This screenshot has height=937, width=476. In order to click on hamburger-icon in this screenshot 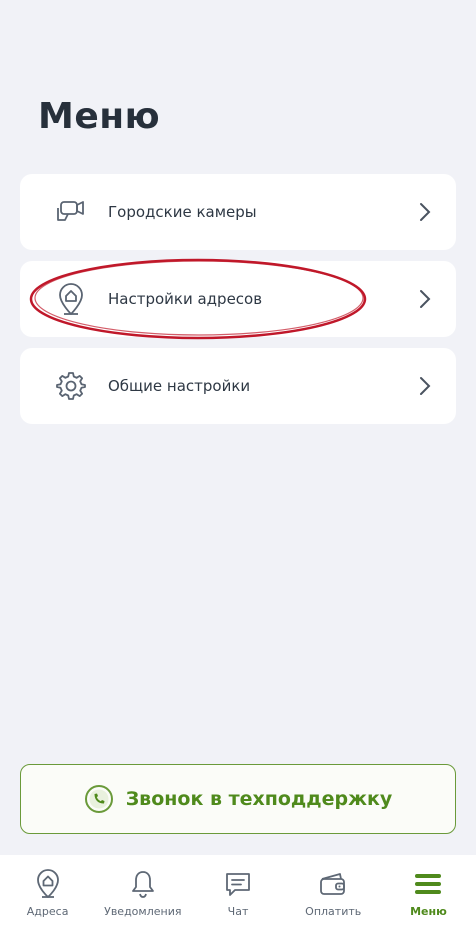, I will do `click(428, 884)`.